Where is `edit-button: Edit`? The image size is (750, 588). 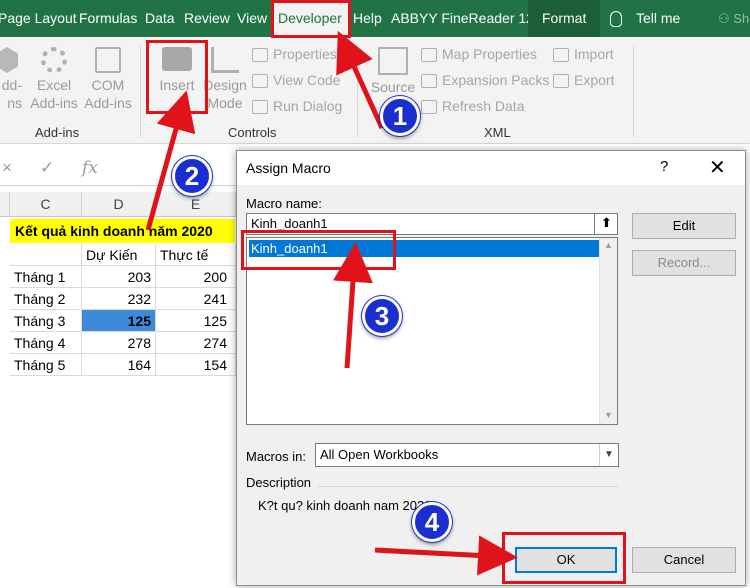 edit-button: Edit is located at coordinates (684, 226).